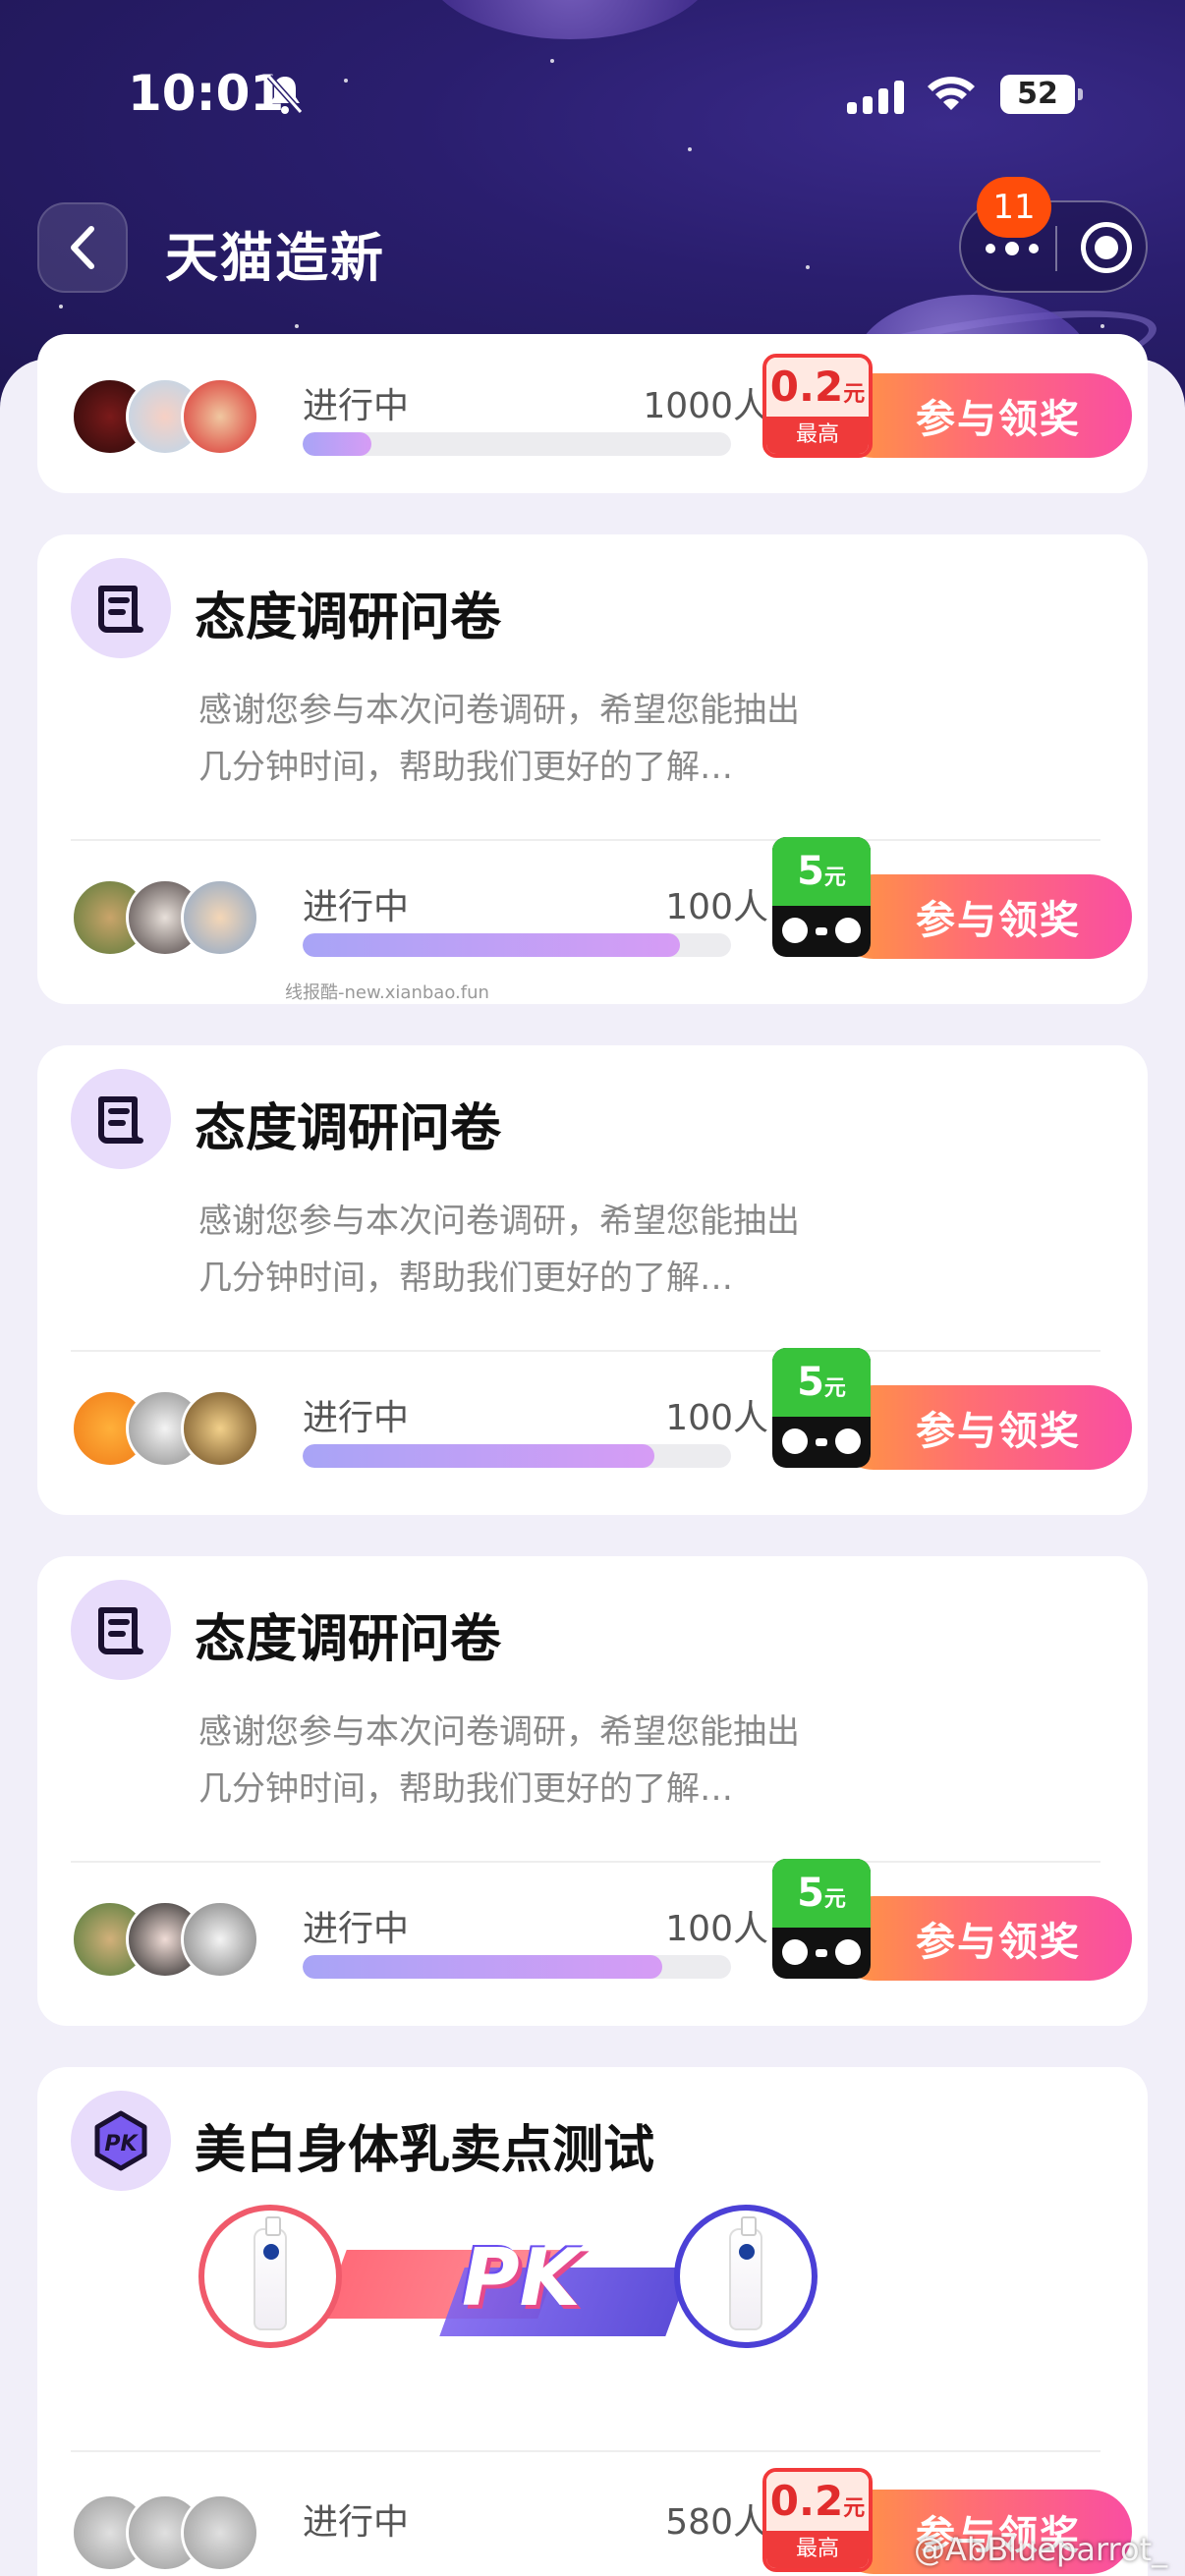  I want to click on pk-icon: PK, so click(121, 2141).